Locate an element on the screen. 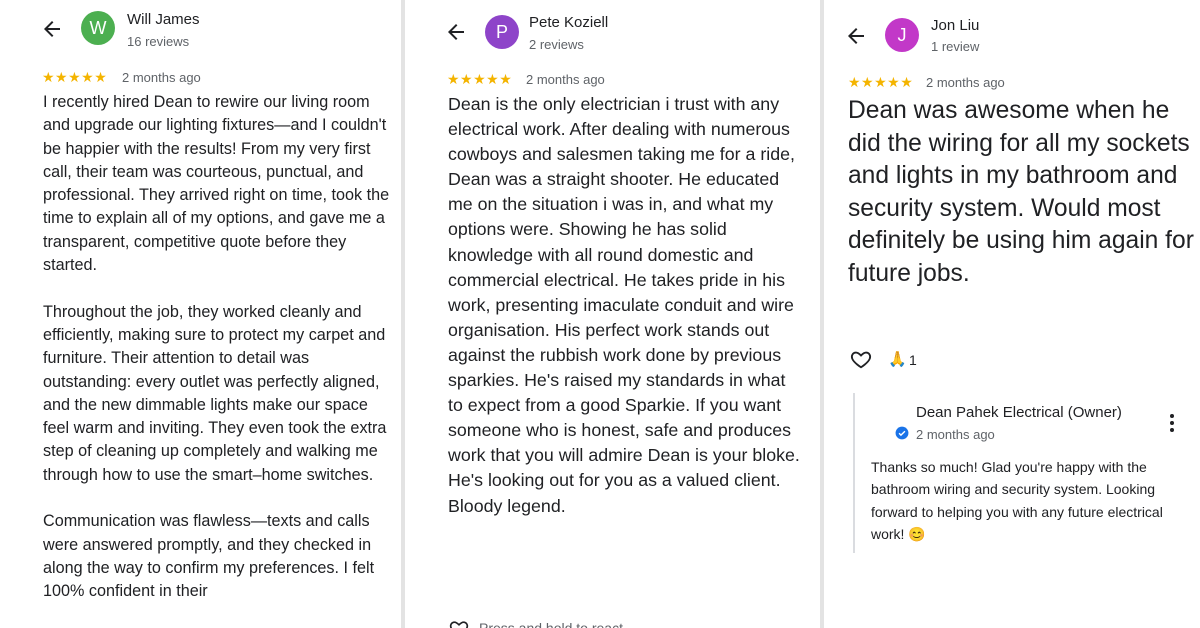  avatar: W is located at coordinates (98, 28).